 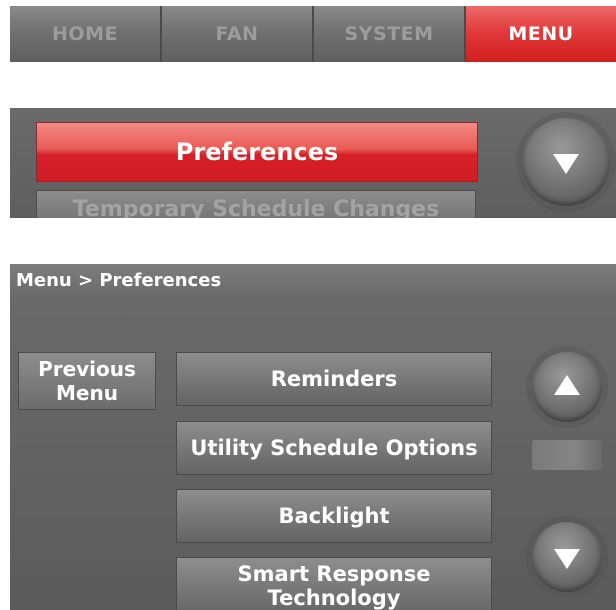 I want to click on menu-item-utility-schedule-options: Utility Schedule Options, so click(x=334, y=448).